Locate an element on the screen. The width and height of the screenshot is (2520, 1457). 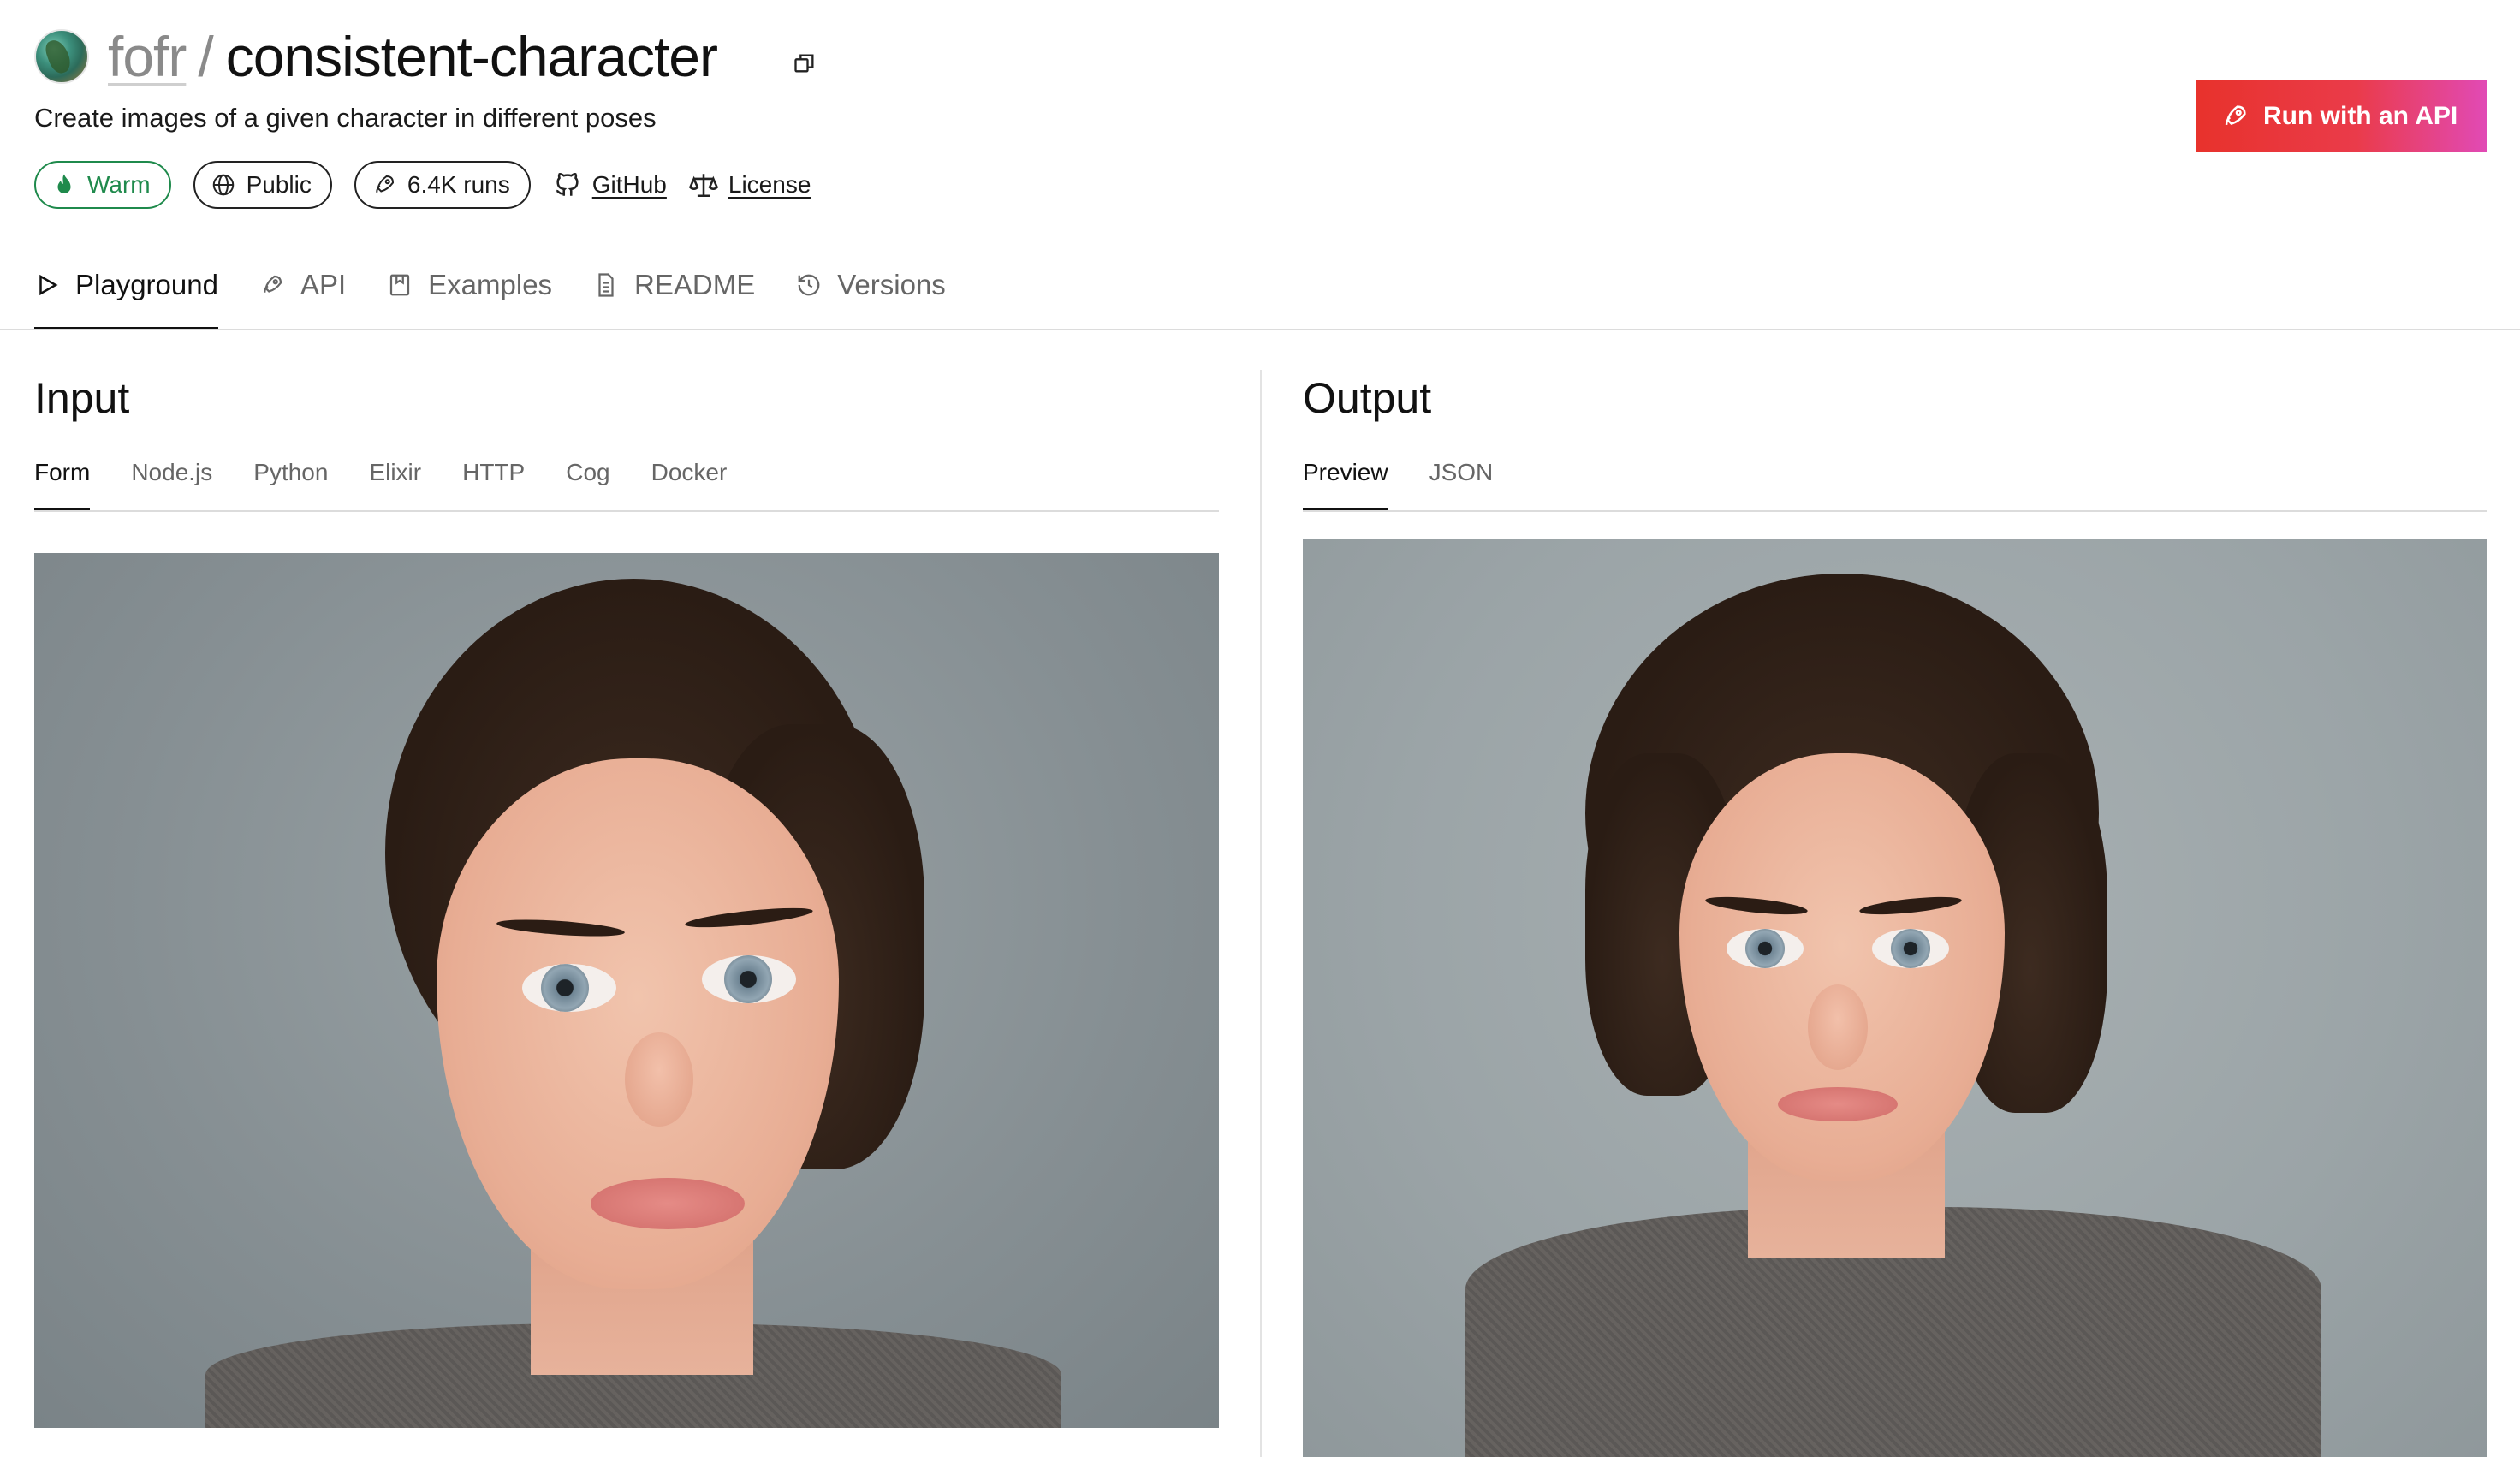
panel-divider is located at coordinates (1261, 913).